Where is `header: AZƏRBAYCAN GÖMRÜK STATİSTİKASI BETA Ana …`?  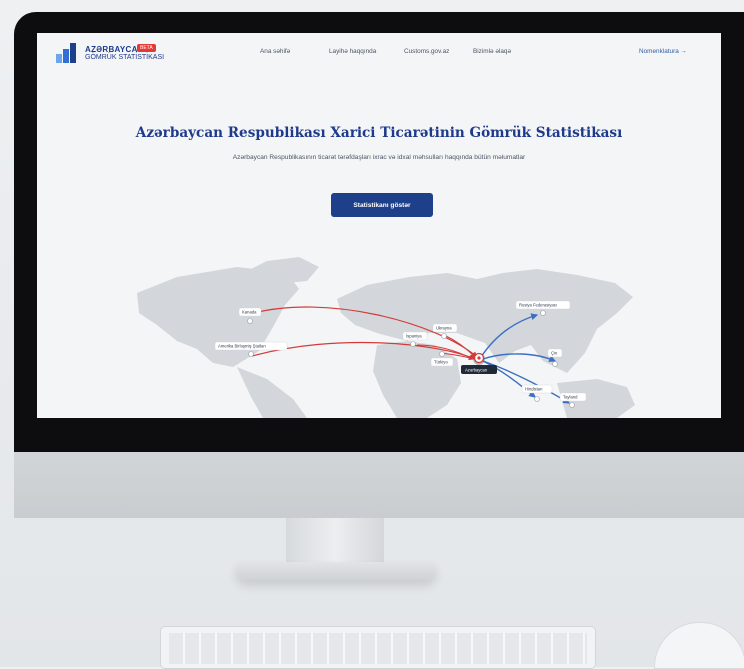 header: AZƏRBAYCAN GÖMRÜK STATİSTİKASI BETA Ana … is located at coordinates (379, 54).